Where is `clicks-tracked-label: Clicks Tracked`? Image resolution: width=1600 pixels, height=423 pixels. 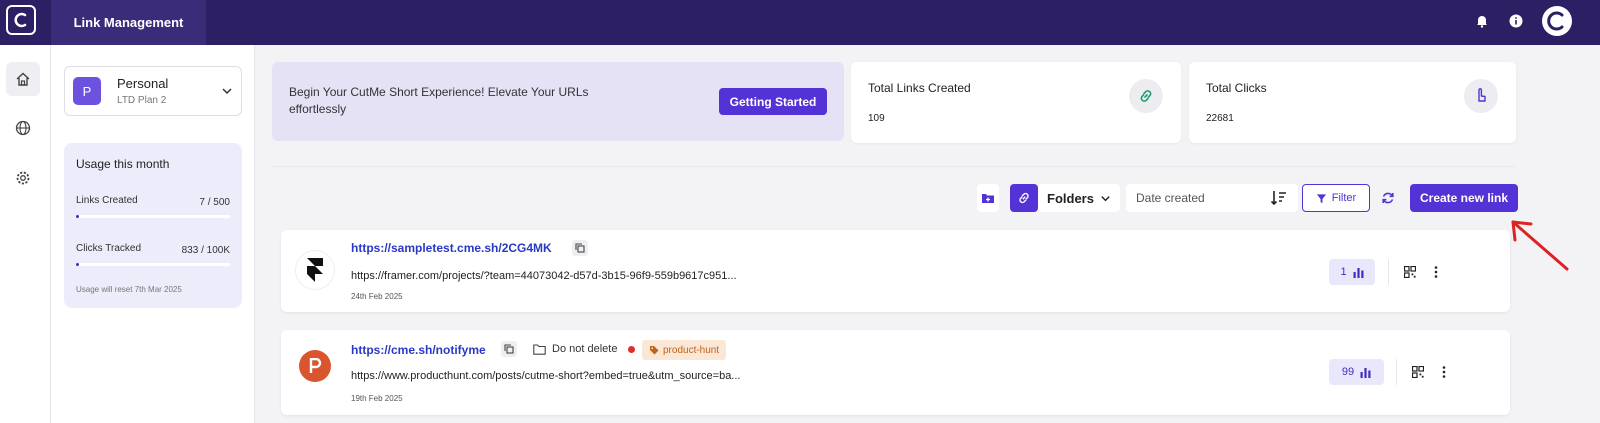 clicks-tracked-label: Clicks Tracked is located at coordinates (109, 248).